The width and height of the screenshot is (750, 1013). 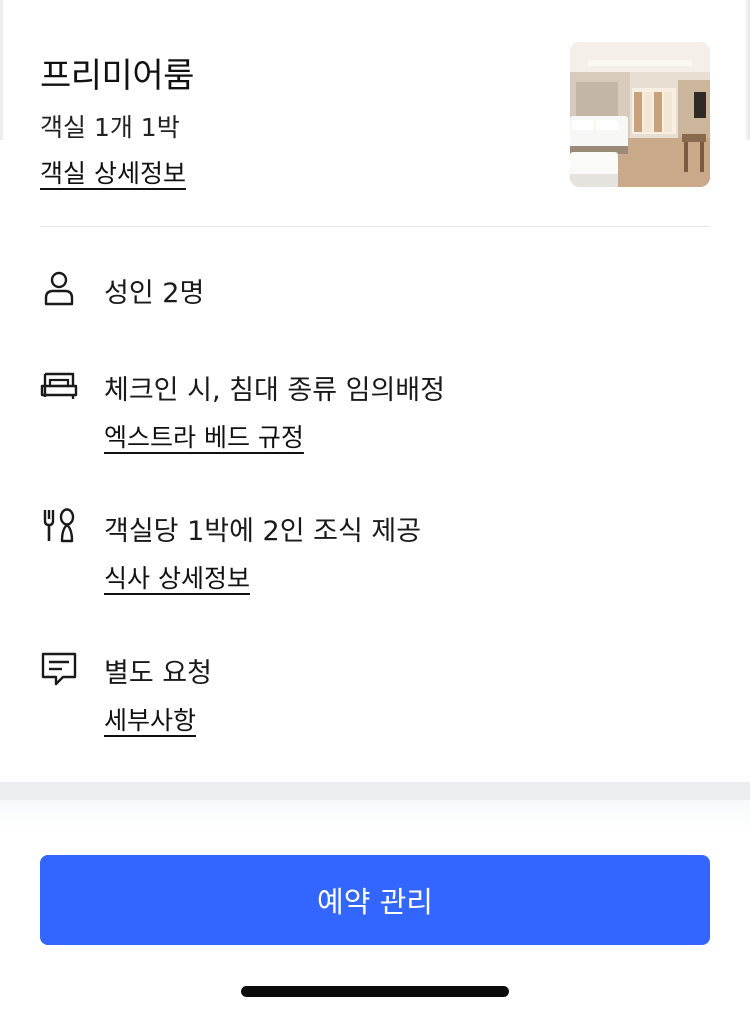 I want to click on section-divider, so click(x=375, y=226).